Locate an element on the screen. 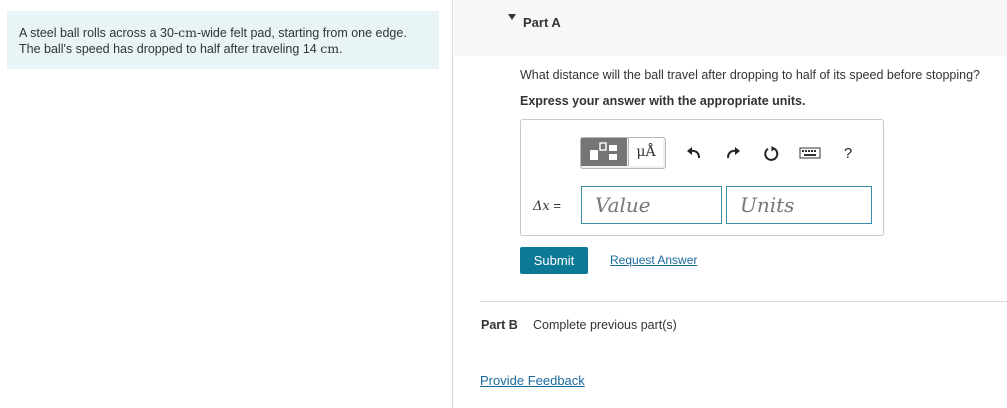  redo-icon is located at coordinates (733, 153).